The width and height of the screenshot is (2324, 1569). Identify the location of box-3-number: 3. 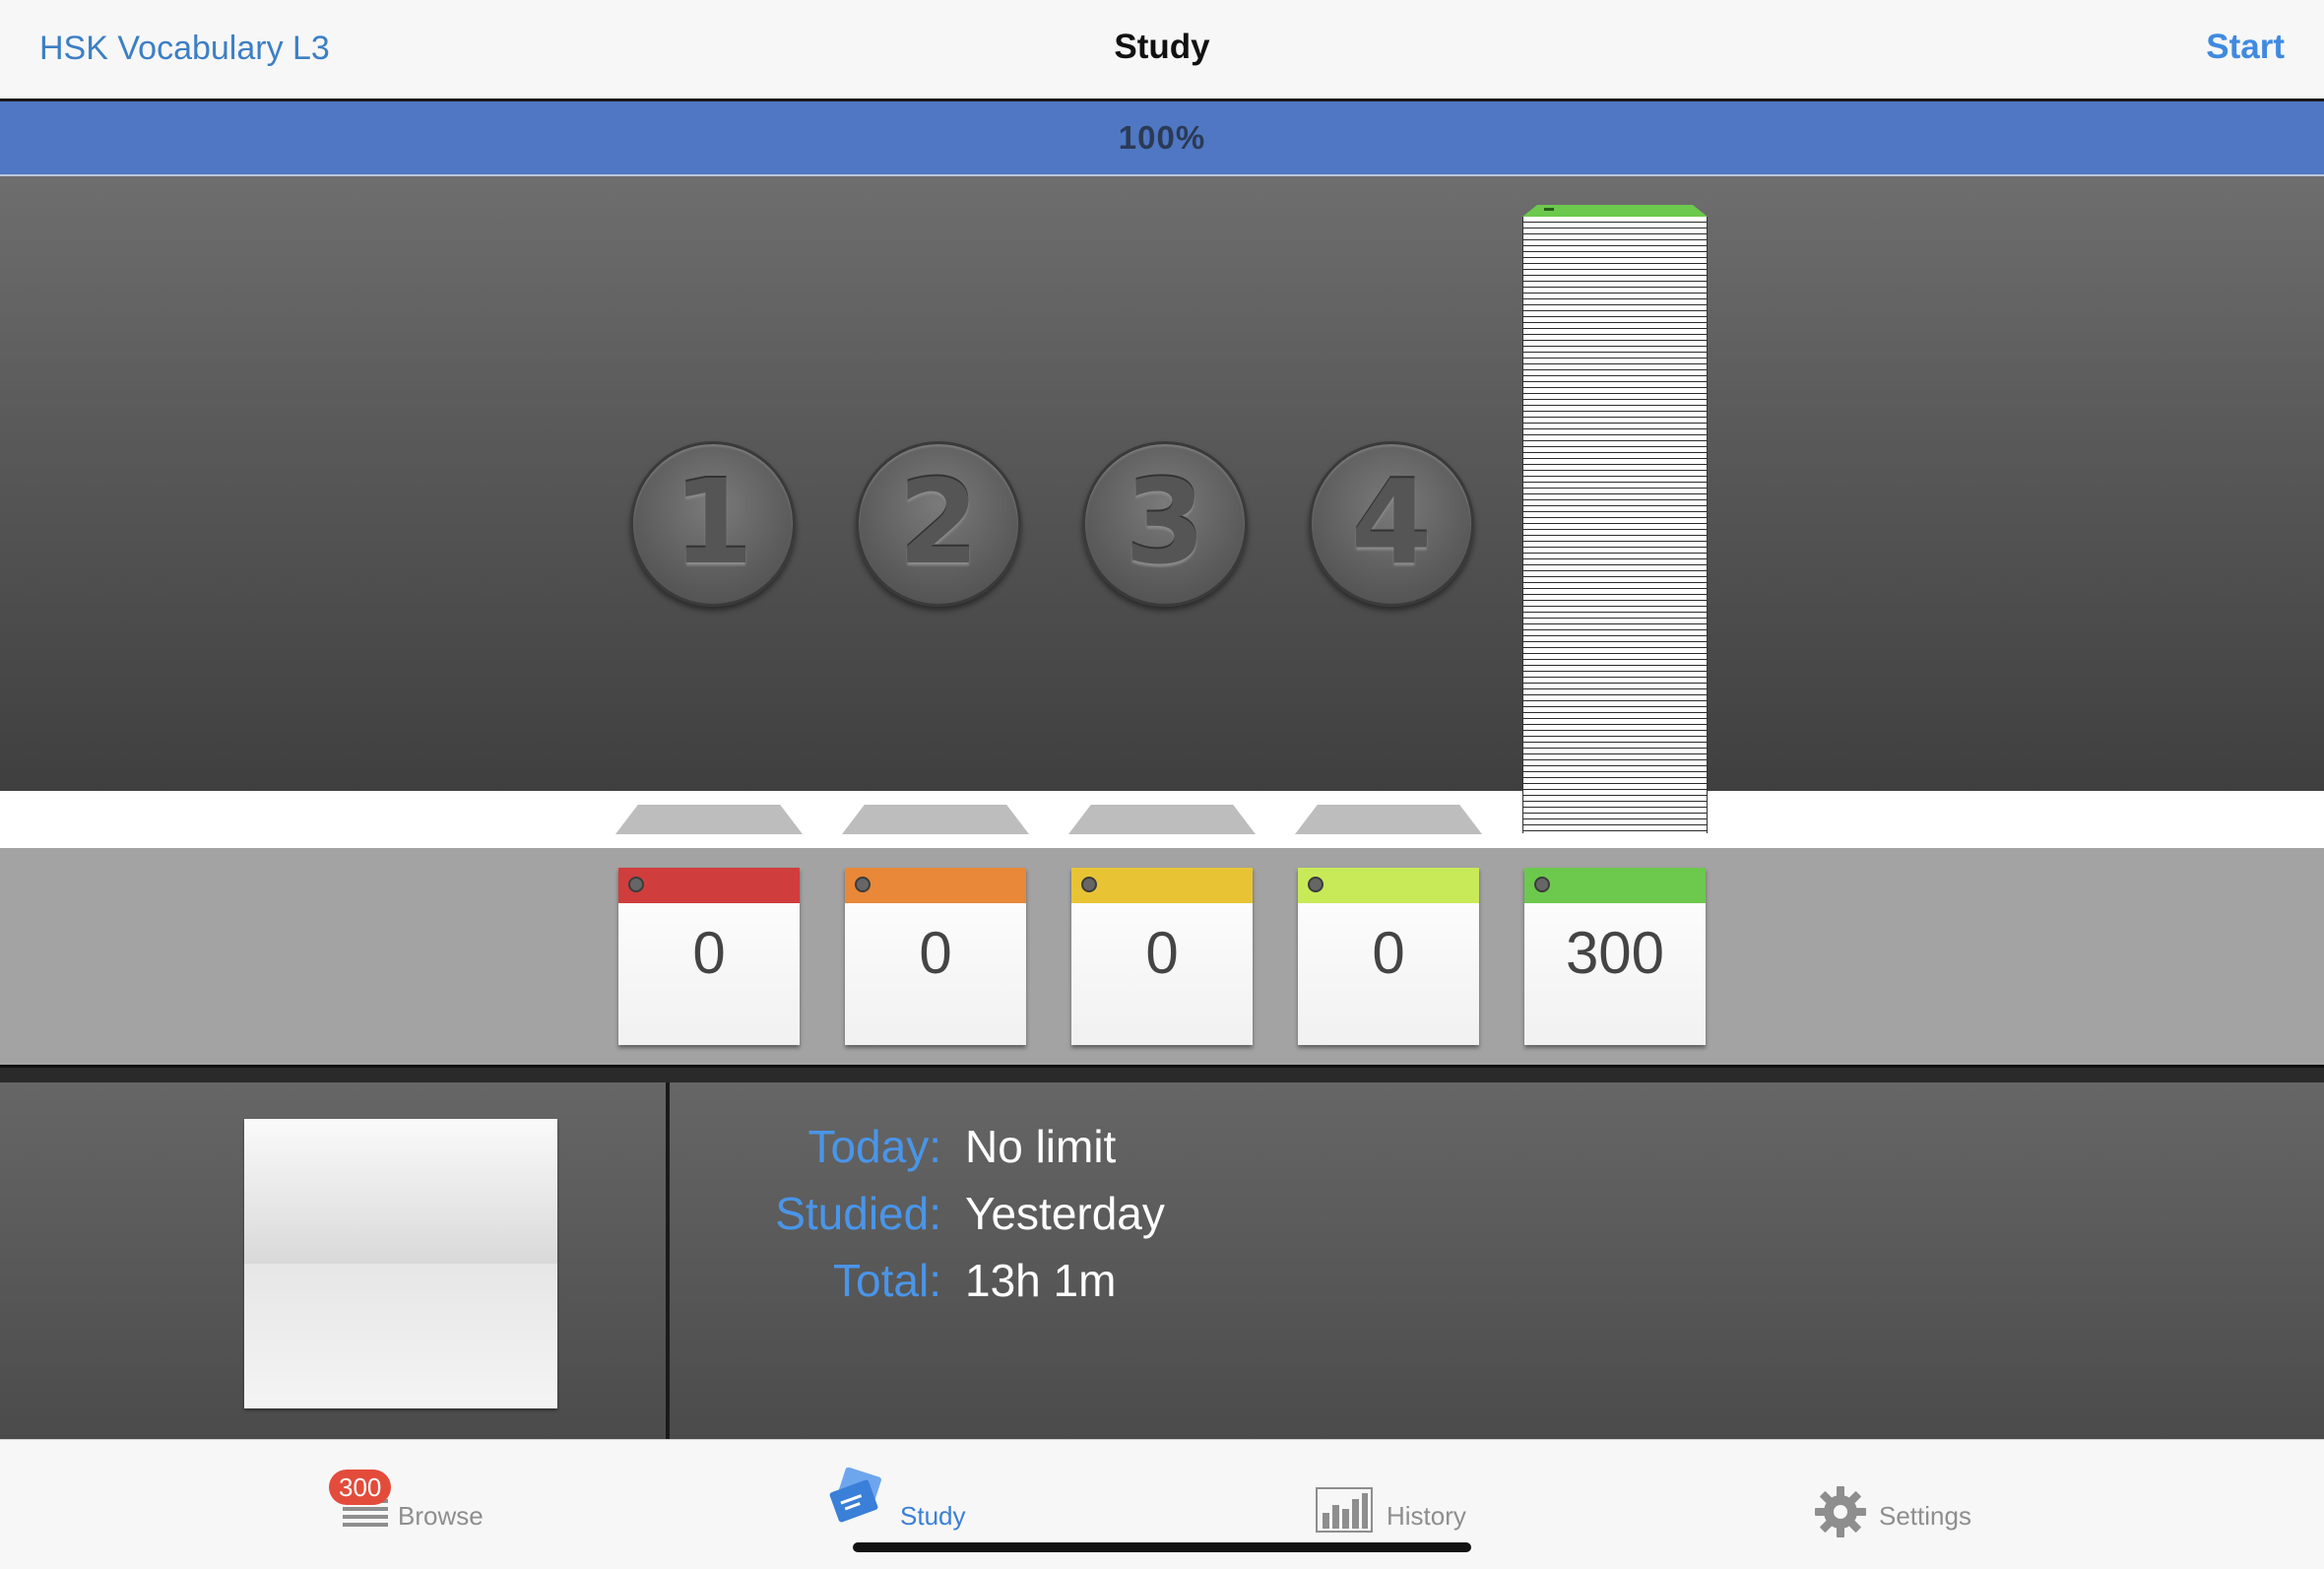
(1165, 522).